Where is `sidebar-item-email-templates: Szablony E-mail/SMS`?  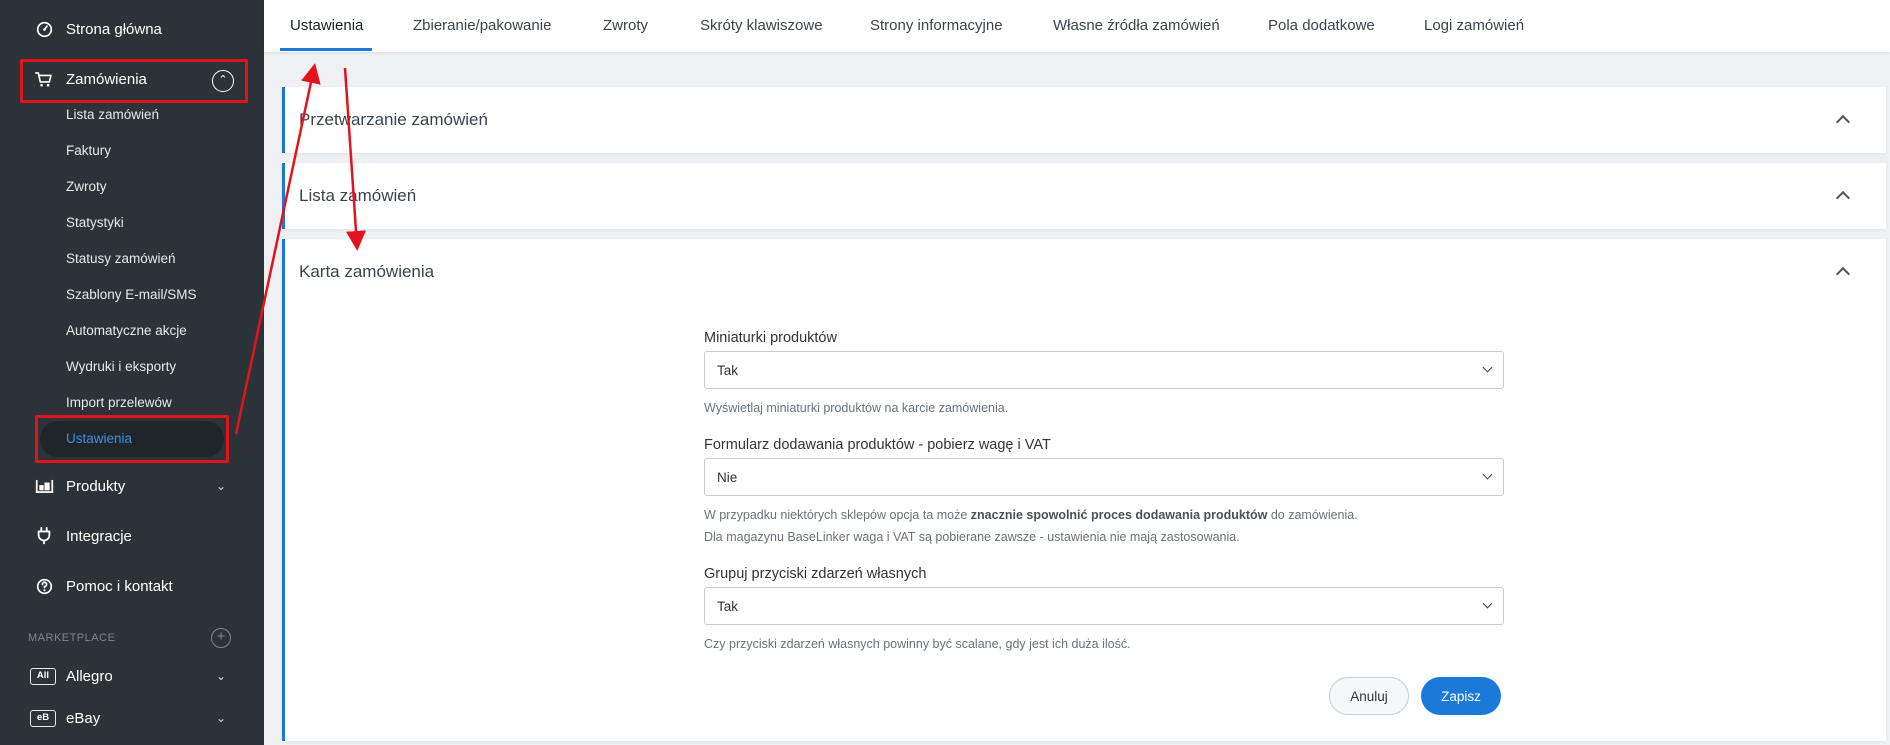 sidebar-item-email-templates: Szablony E-mail/SMS is located at coordinates (131, 294).